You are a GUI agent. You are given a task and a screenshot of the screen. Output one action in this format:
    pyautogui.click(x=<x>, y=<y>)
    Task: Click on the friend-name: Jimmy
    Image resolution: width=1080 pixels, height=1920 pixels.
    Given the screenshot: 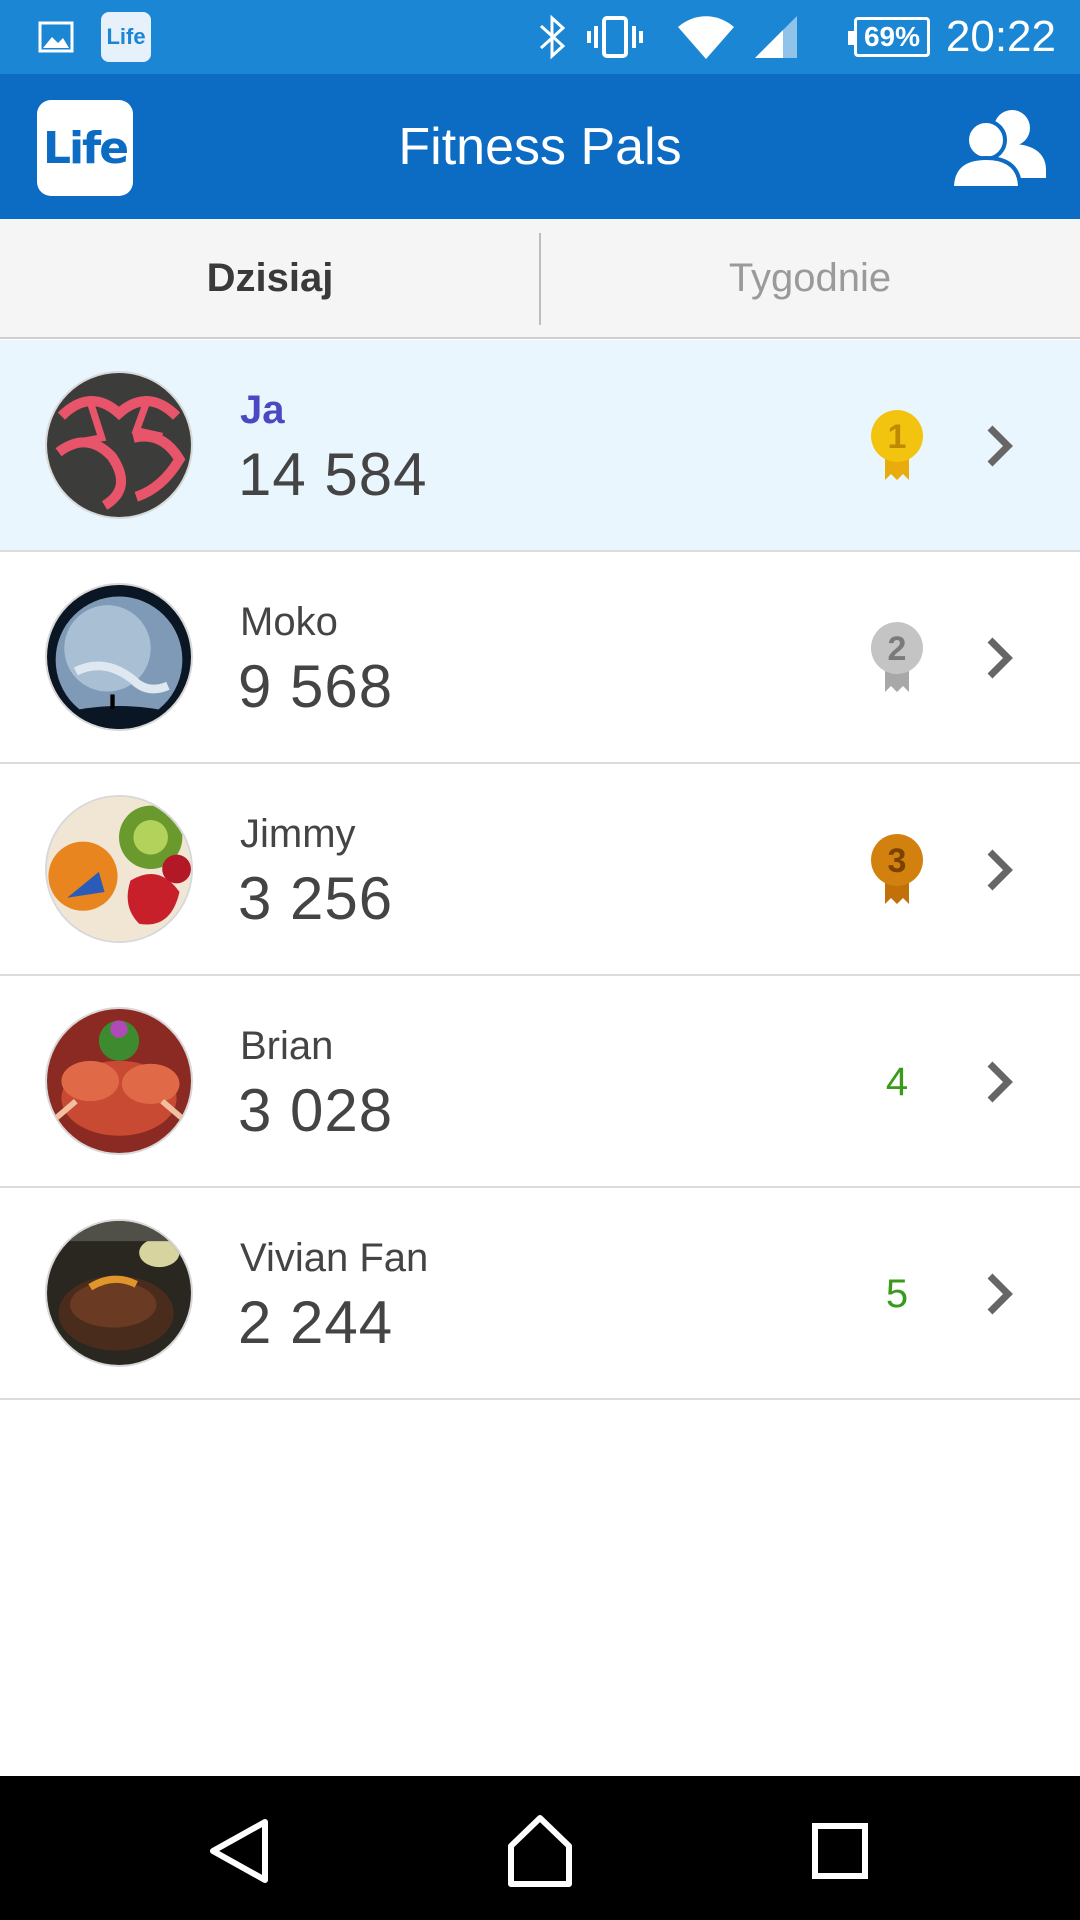 What is the action you would take?
    pyautogui.click(x=298, y=834)
    